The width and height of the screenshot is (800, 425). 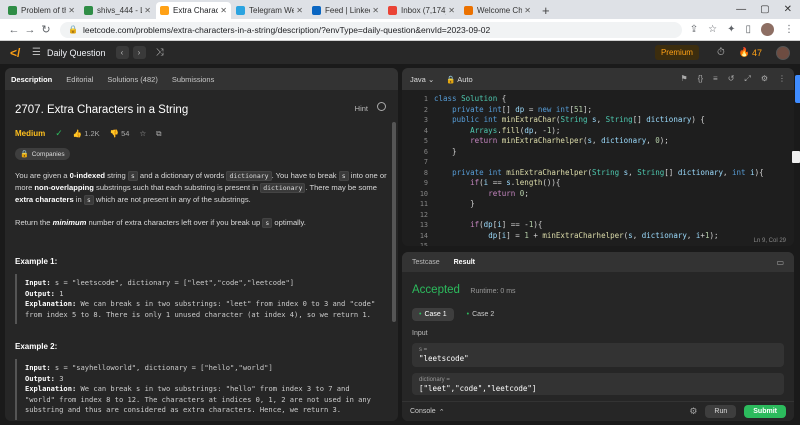 What do you see at coordinates (42, 154) in the screenshot?
I see `companies-tag: 🔒 Companies` at bounding box center [42, 154].